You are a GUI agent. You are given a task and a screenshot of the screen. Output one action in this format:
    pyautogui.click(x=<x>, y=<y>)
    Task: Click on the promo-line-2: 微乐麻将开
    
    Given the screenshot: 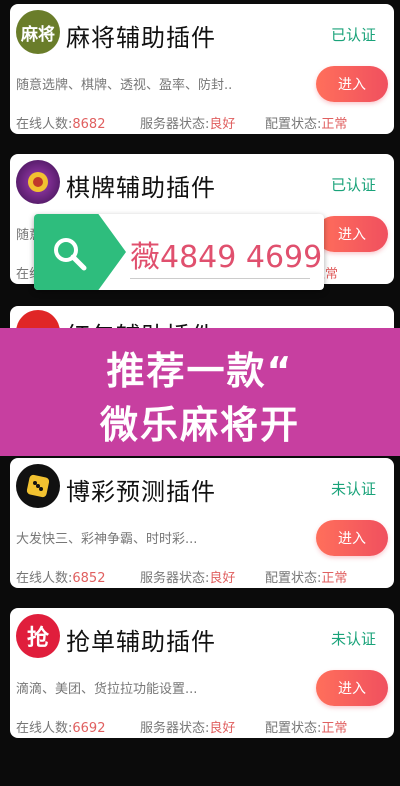 What is the action you would take?
    pyautogui.click(x=199, y=425)
    